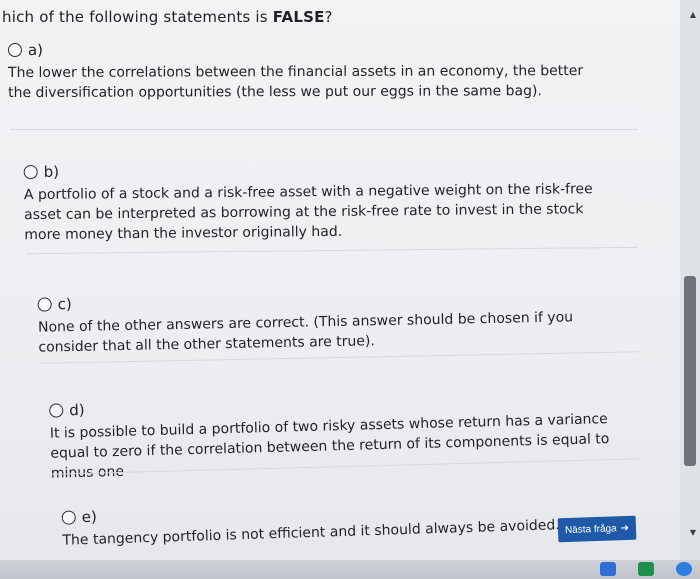  I want to click on option-label-e: e), so click(89, 517).